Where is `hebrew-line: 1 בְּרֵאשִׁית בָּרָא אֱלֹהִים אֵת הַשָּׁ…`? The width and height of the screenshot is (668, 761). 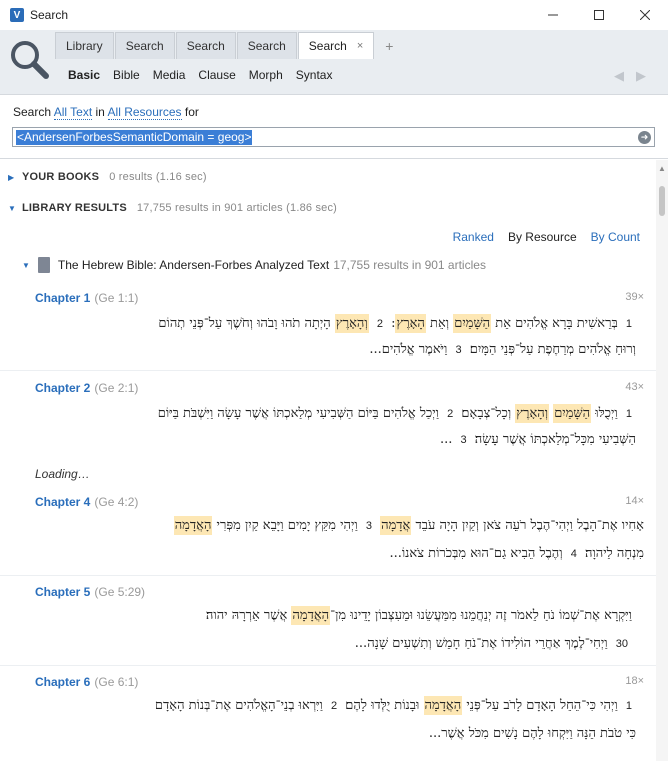 hebrew-line: 1 בְּרֵאשִׁית בָּרָא אֱלֹהִים אֵת הַשָּׁ… is located at coordinates (326, 323).